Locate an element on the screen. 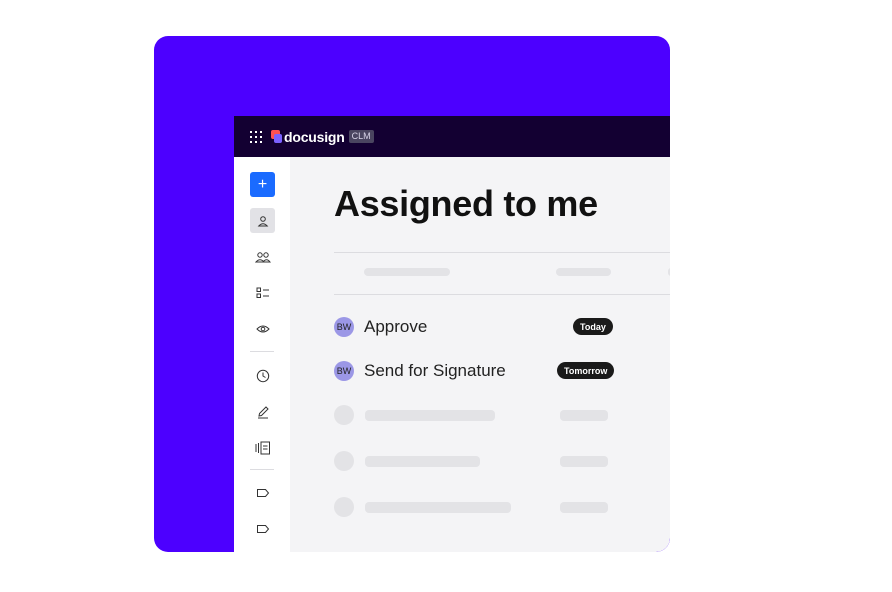 The height and width of the screenshot is (592, 892). sidebar-item-watching is located at coordinates (262, 328).